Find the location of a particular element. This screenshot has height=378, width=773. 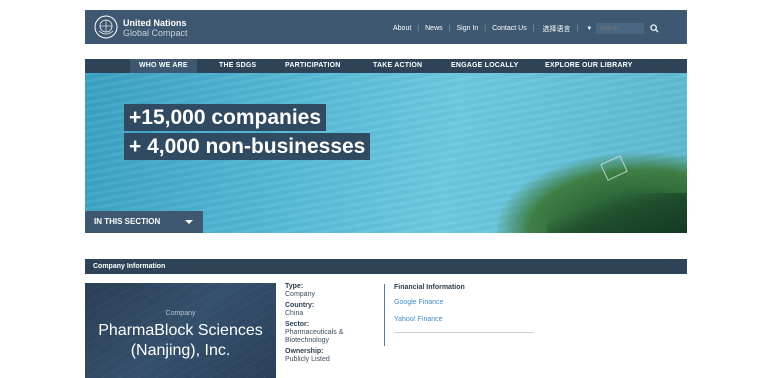

in-this-section-label: IN THIS SECTION is located at coordinates (127, 221).